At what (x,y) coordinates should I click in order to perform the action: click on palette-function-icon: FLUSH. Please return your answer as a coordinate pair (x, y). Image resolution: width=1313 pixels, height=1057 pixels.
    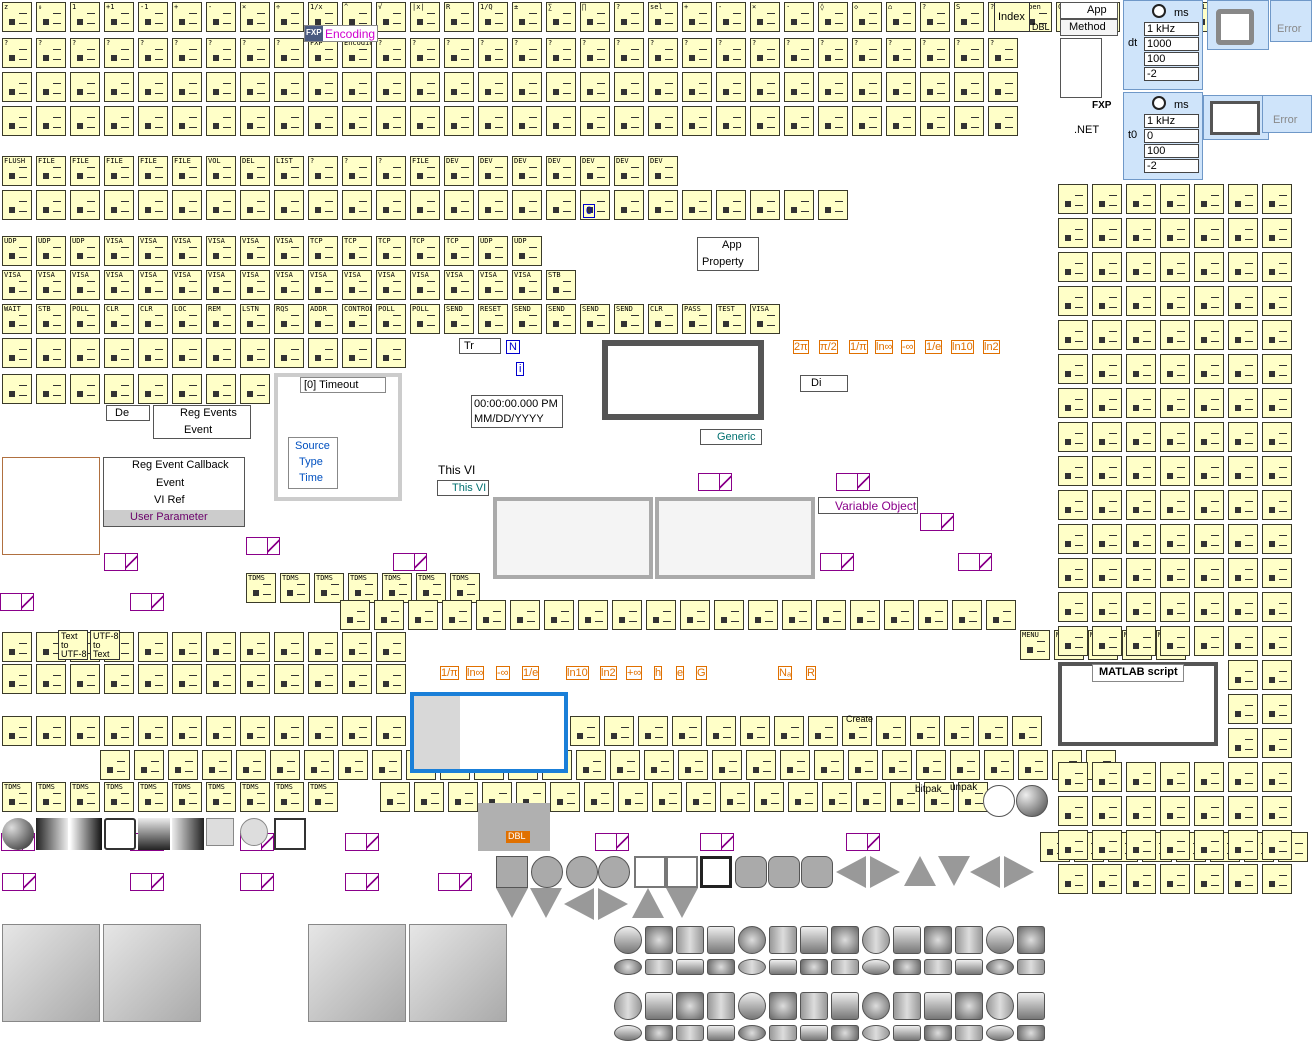
    Looking at the image, I should click on (17, 171).